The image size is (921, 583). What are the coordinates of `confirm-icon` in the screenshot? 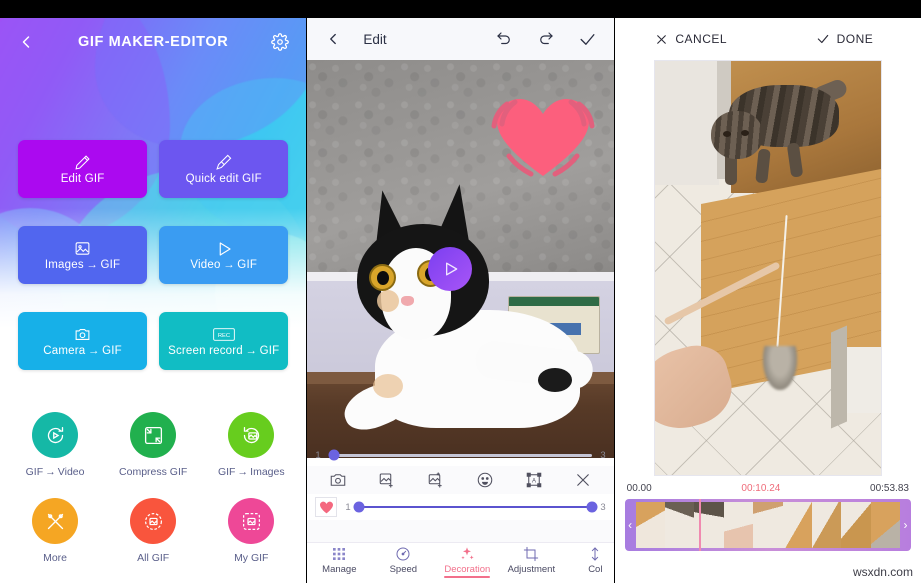 It's located at (588, 39).